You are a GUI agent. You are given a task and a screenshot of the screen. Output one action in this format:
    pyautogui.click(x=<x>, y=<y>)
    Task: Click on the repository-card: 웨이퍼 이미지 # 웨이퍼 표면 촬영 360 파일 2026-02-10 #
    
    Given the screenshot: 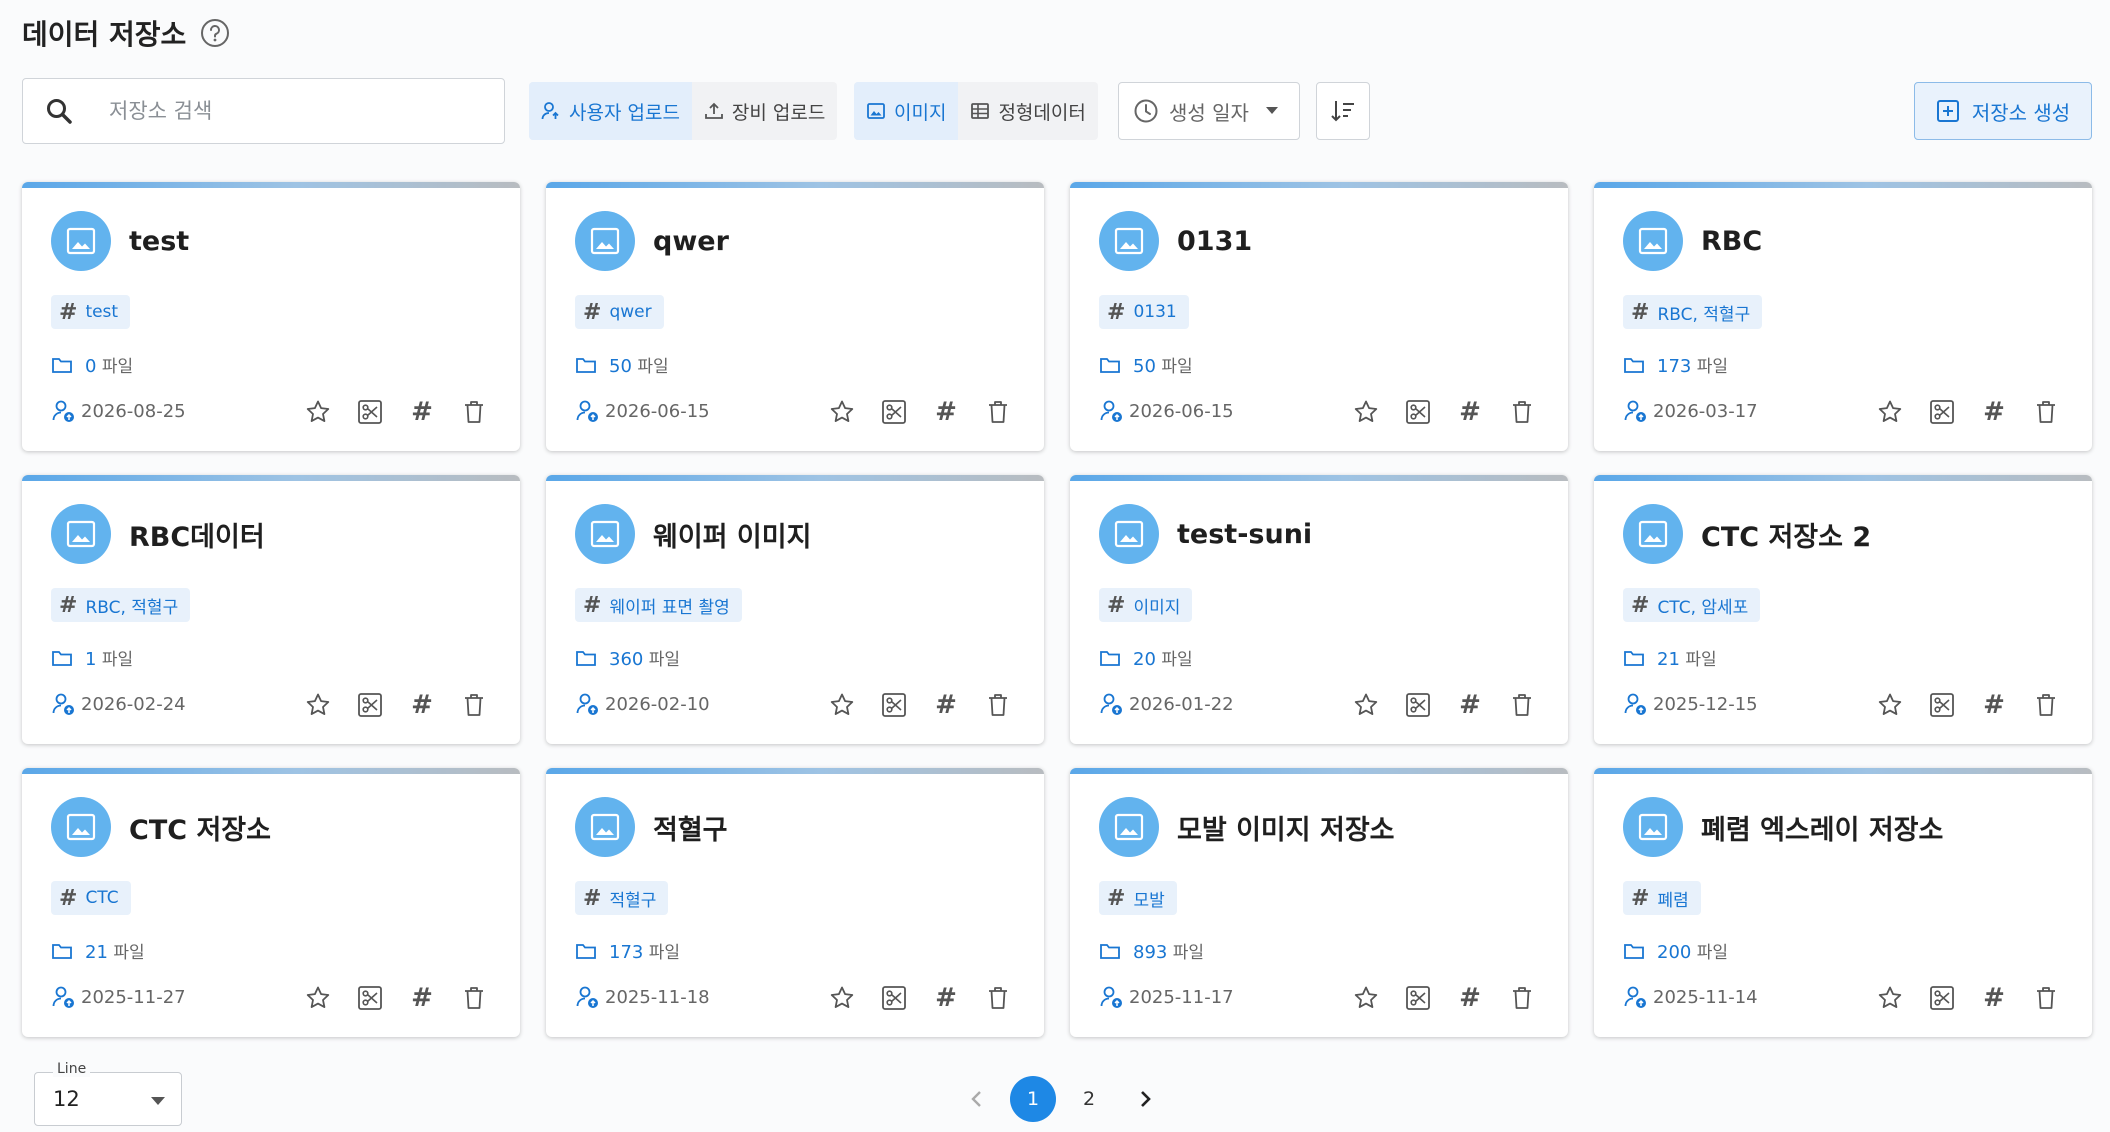 What is the action you would take?
    pyautogui.click(x=795, y=609)
    